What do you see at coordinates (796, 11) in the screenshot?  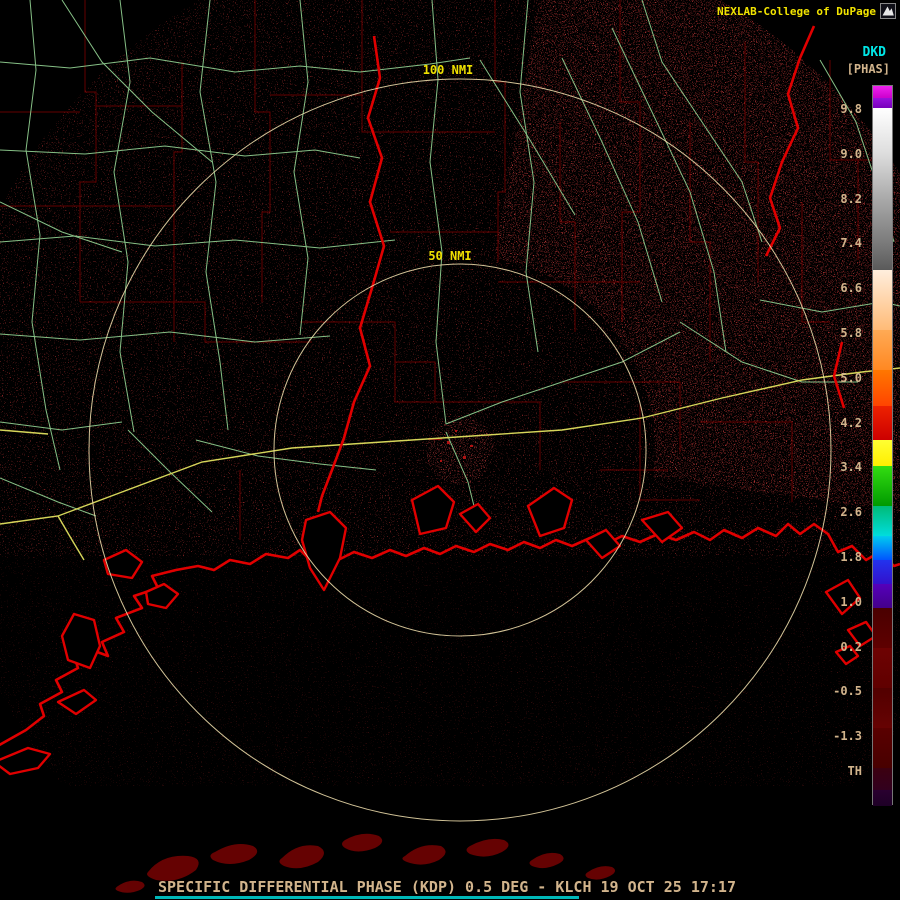 I see `attribution-text: NEXLAB-College of DuPage` at bounding box center [796, 11].